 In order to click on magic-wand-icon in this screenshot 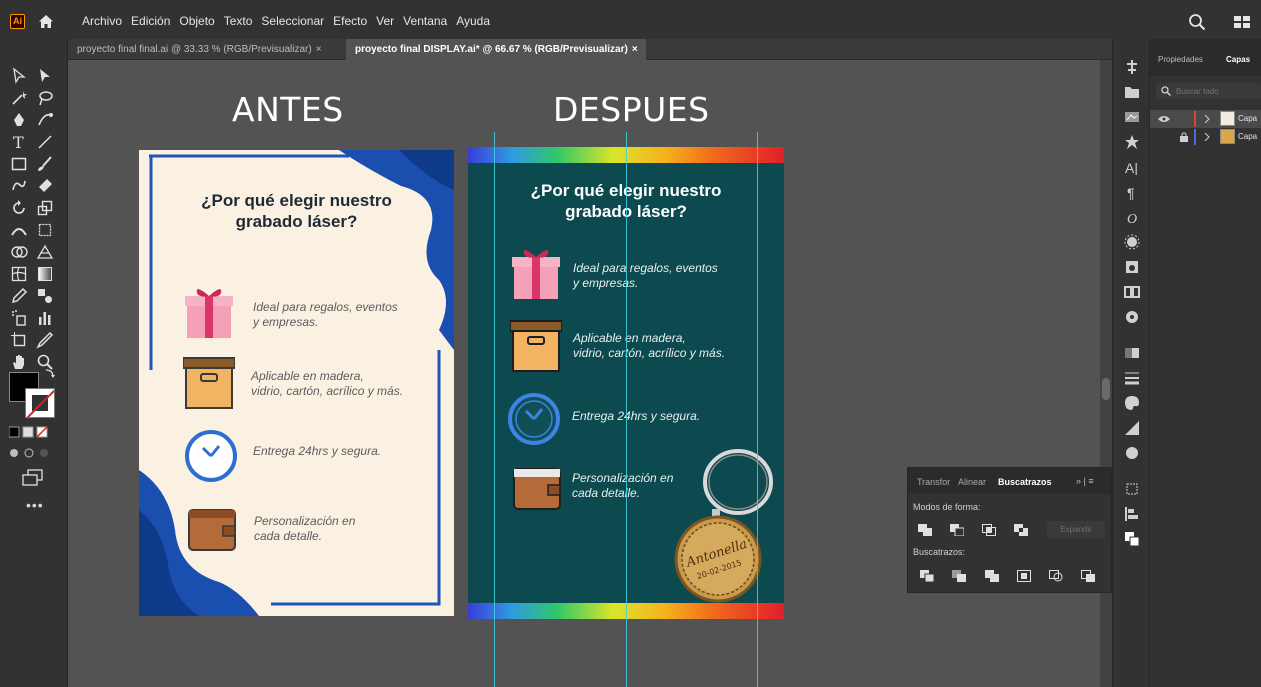, I will do `click(19, 98)`.